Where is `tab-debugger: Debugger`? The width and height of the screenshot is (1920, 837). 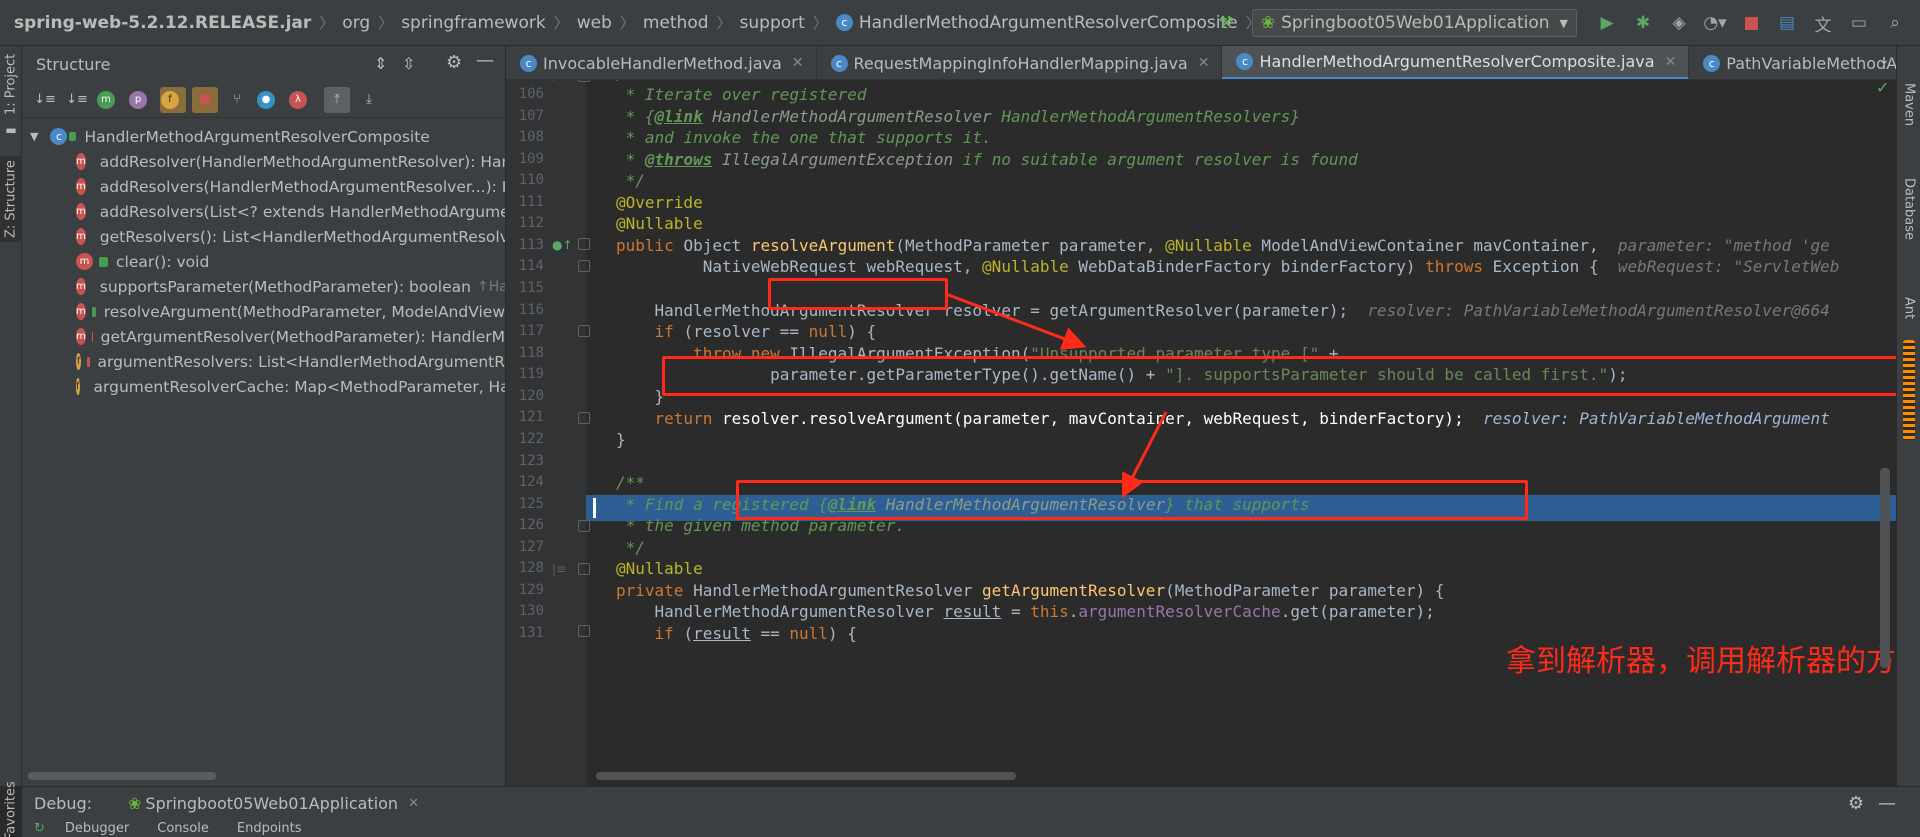
tab-debugger: Debugger is located at coordinates (97, 828).